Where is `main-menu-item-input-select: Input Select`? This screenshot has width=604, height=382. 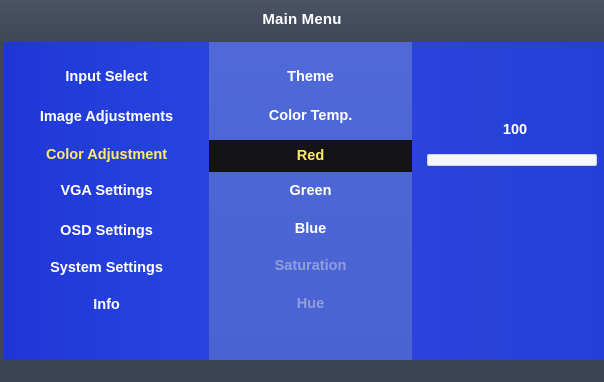
main-menu-item-input-select: Input Select is located at coordinates (106, 77).